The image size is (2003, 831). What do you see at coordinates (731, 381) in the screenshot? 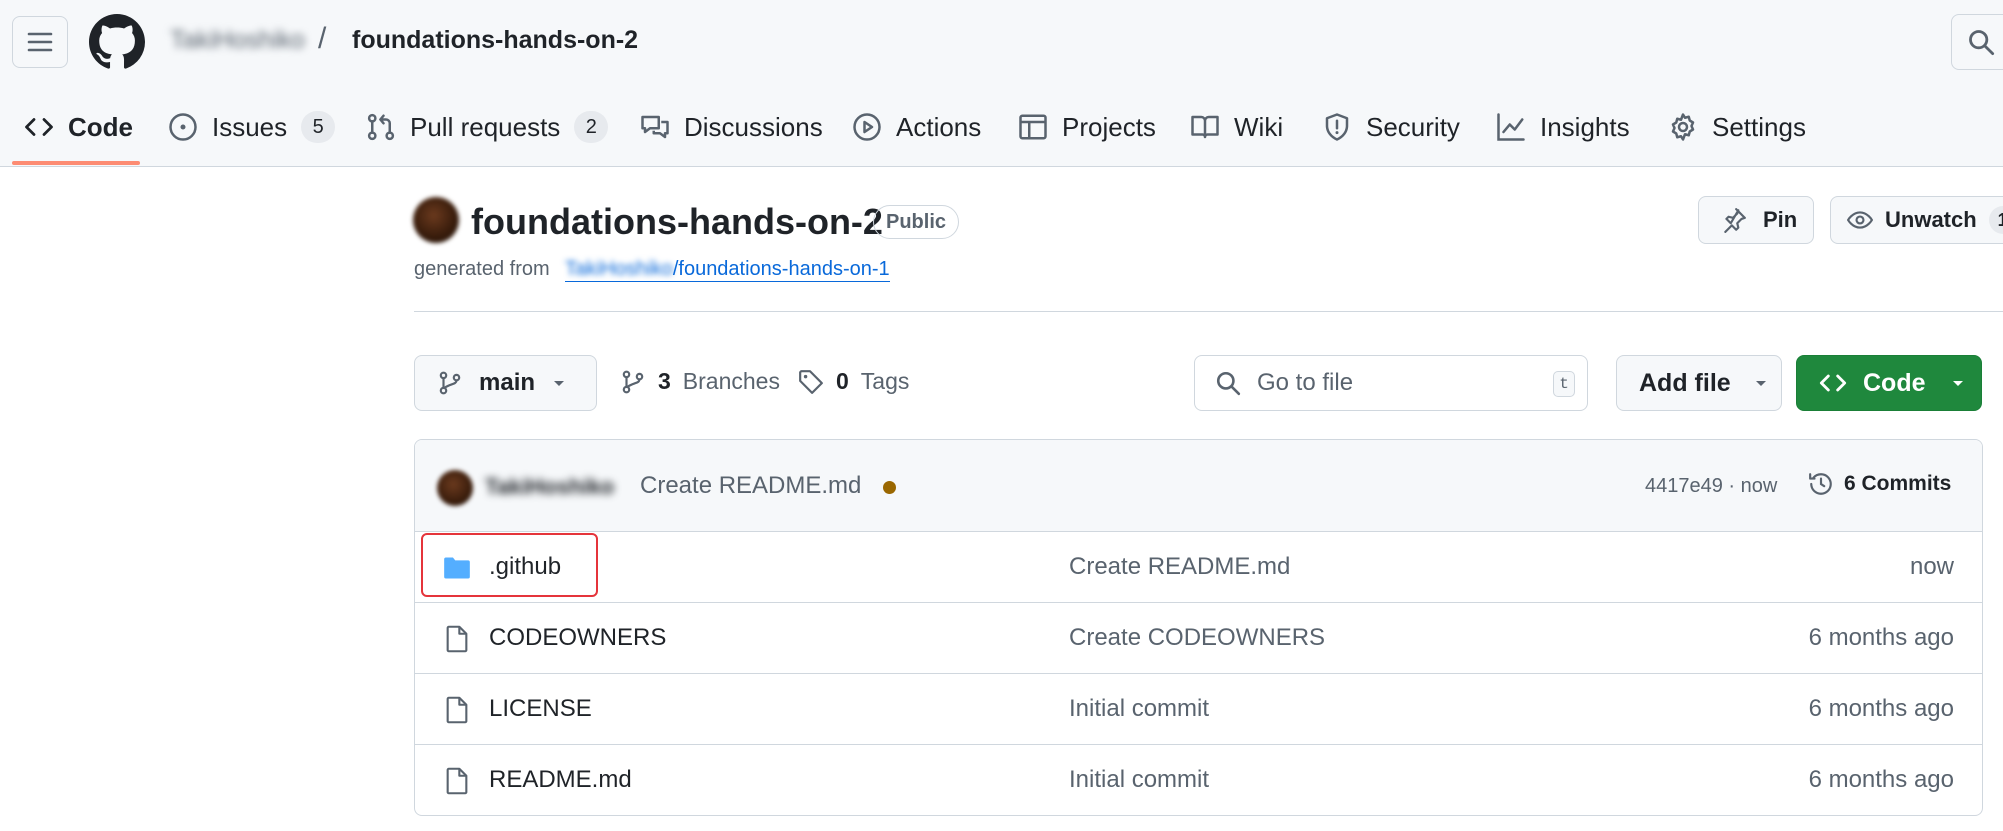
I see `branches-label: Branches` at bounding box center [731, 381].